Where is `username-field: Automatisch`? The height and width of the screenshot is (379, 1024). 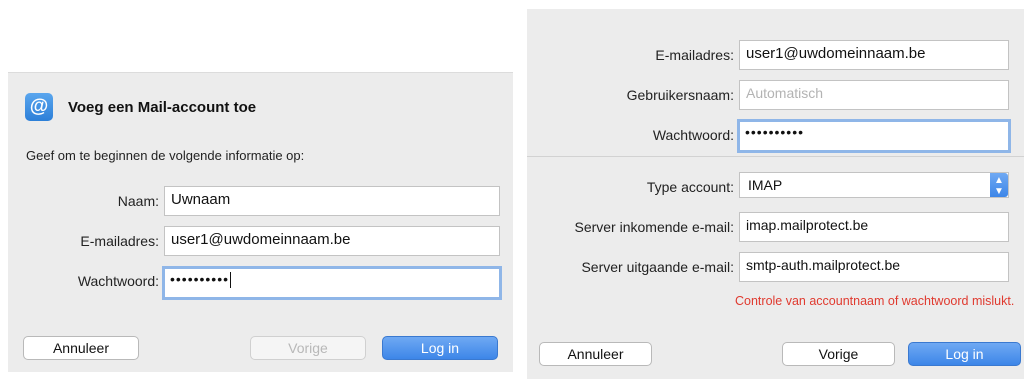 username-field: Automatisch is located at coordinates (874, 95).